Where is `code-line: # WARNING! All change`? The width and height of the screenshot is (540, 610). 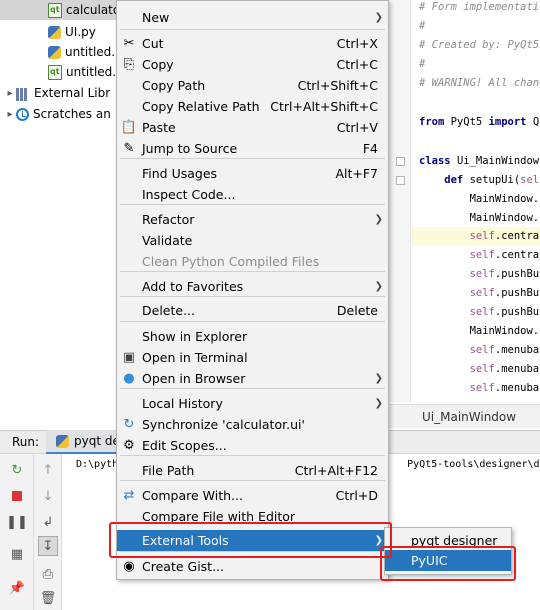 code-line: # WARNING! All change is located at coordinates (479, 83).